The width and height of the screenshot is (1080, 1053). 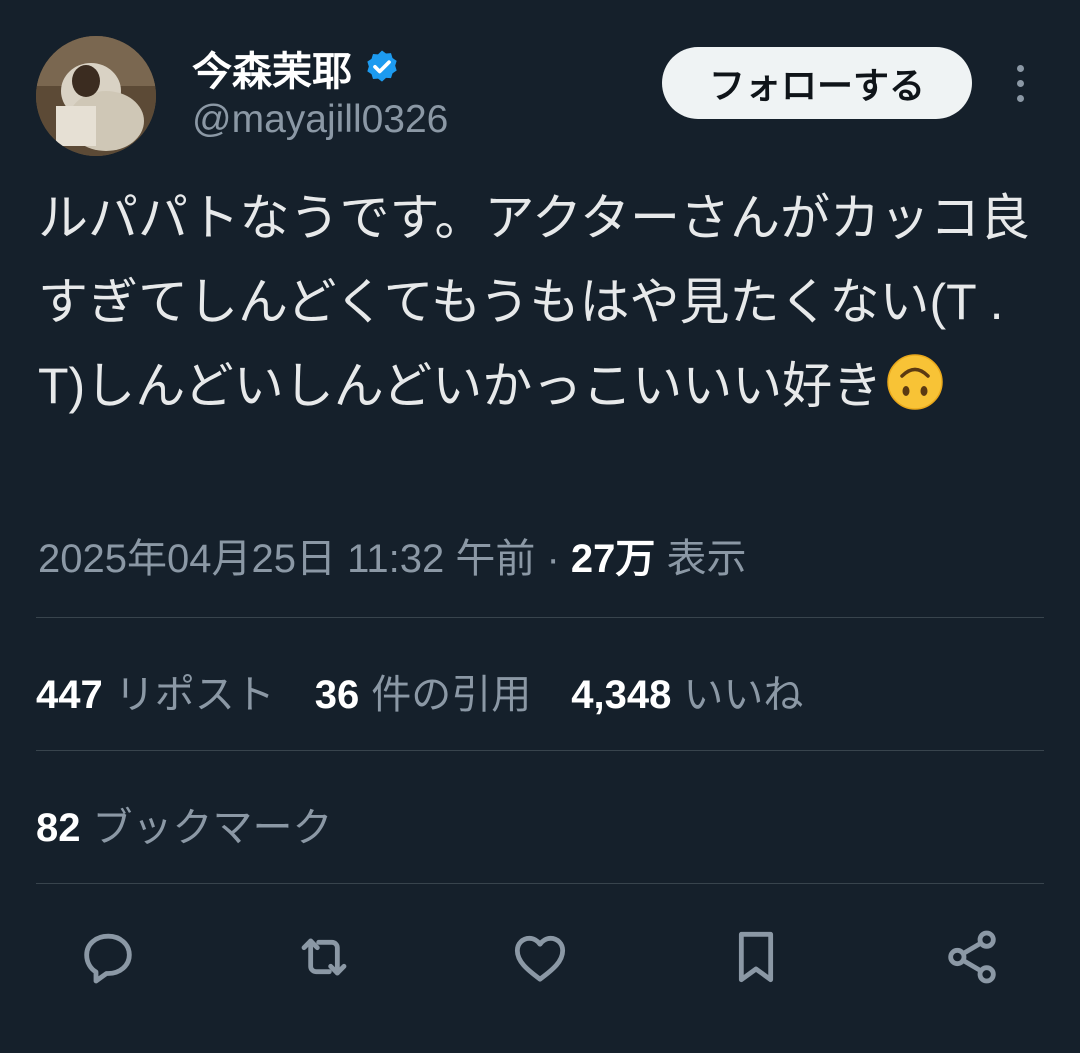 I want to click on display-name: 今森茉耶, so click(x=272, y=68).